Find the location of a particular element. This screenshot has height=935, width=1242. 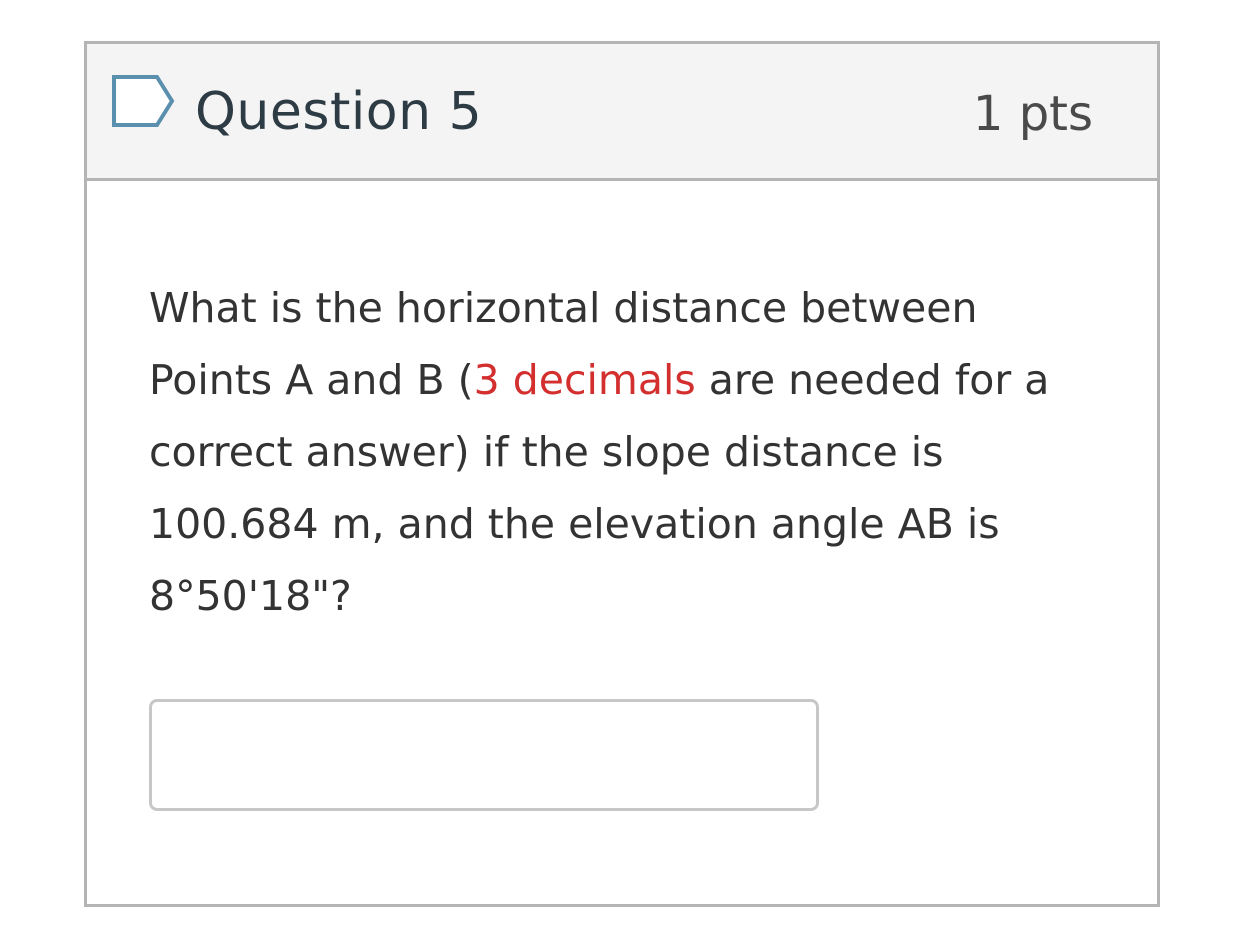

bookmark-flag-icon is located at coordinates (143, 101).